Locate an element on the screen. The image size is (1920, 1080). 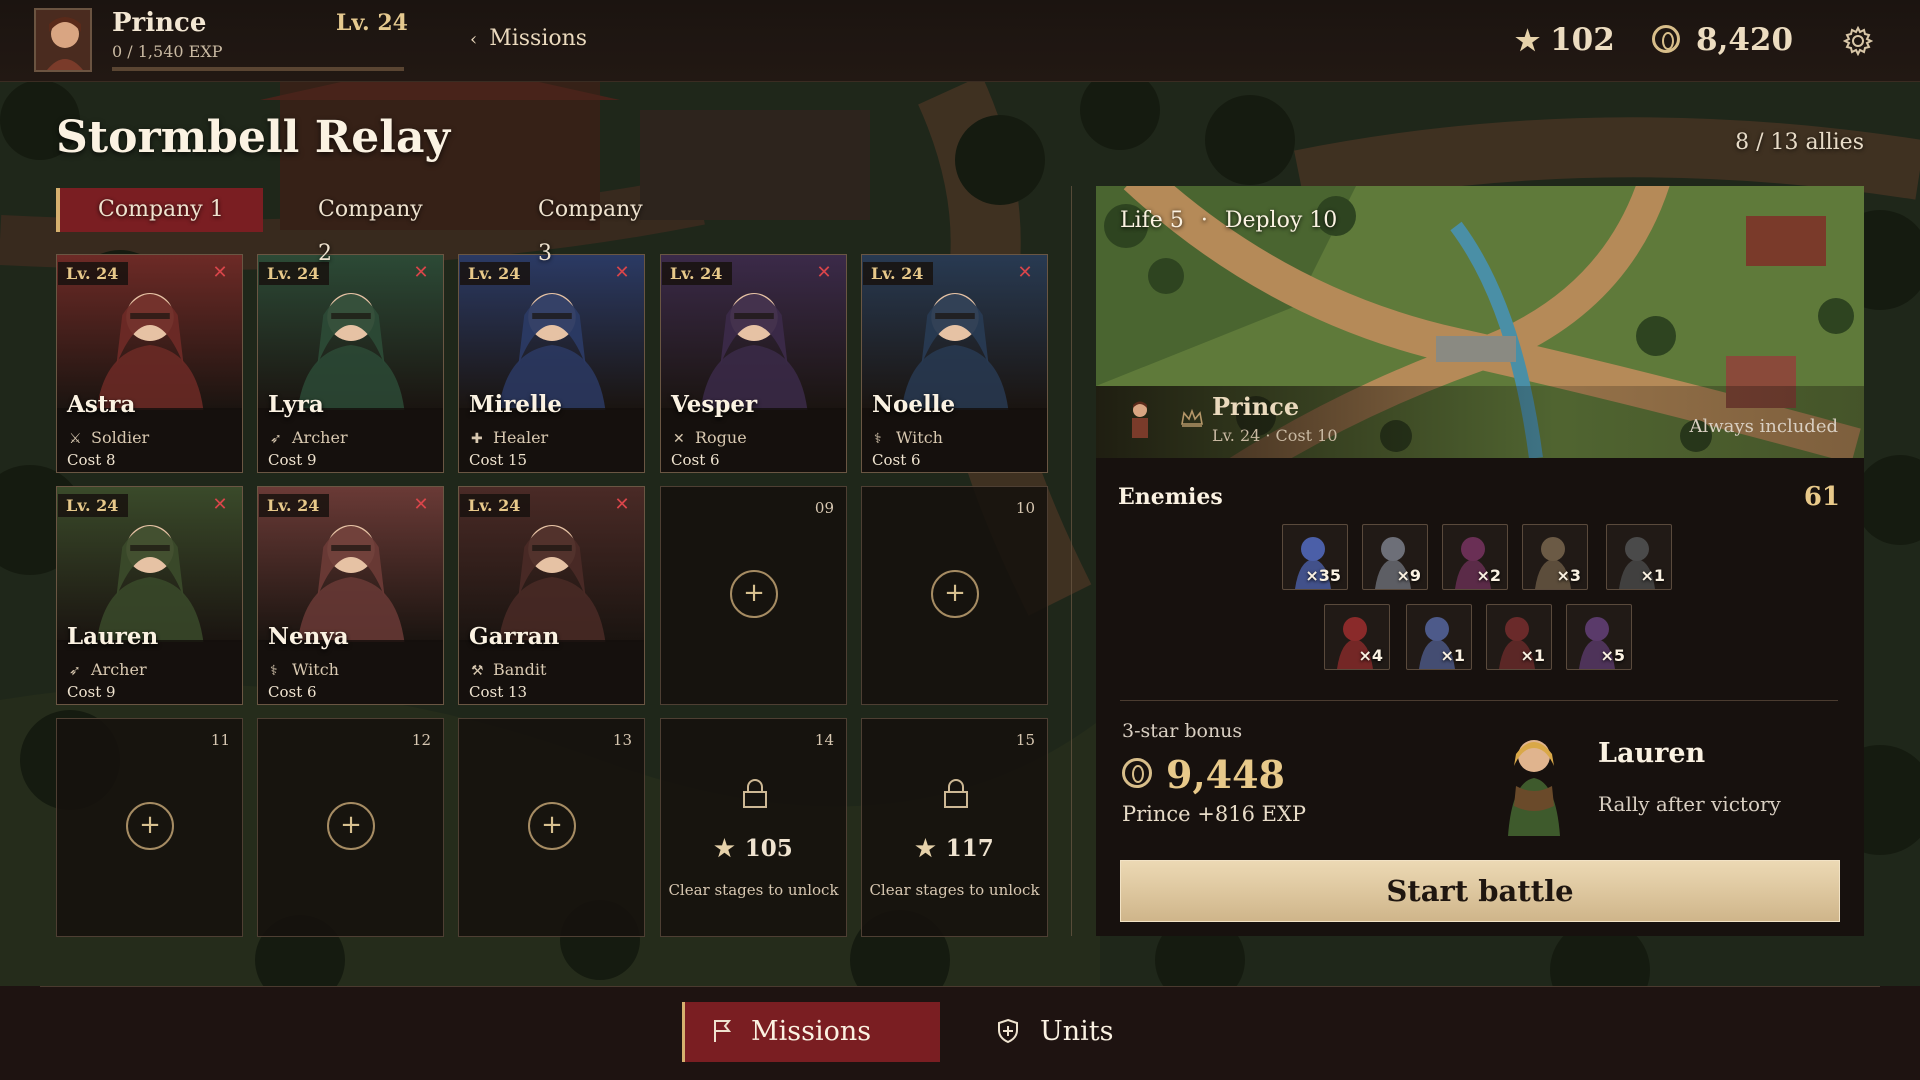
unit-class: ⚔ Soldier is located at coordinates (109, 437).